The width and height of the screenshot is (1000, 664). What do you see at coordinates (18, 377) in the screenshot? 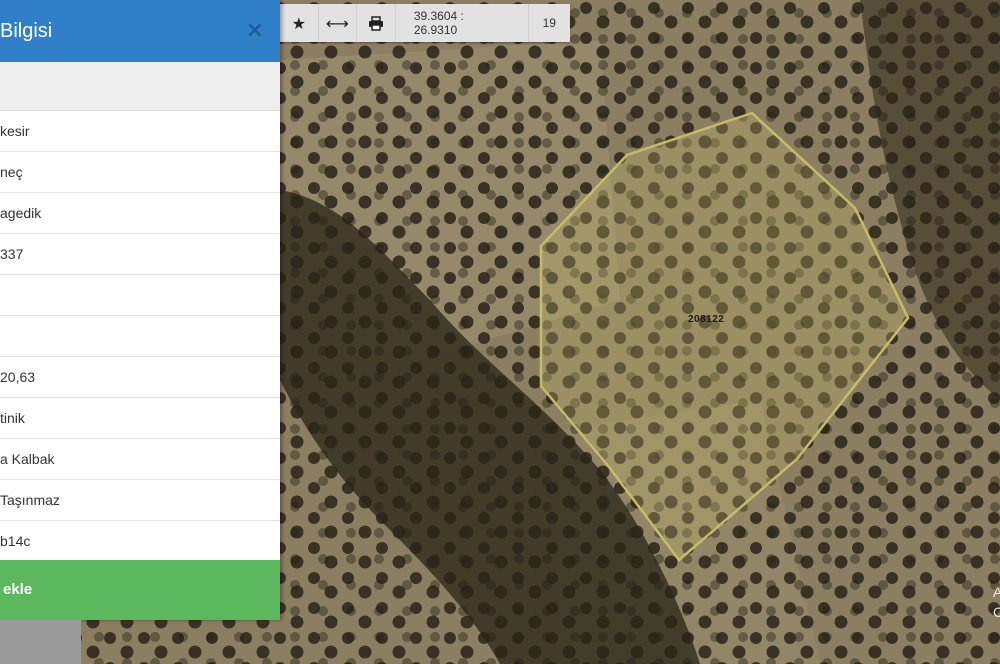
I see `attribute-value: 20,63` at bounding box center [18, 377].